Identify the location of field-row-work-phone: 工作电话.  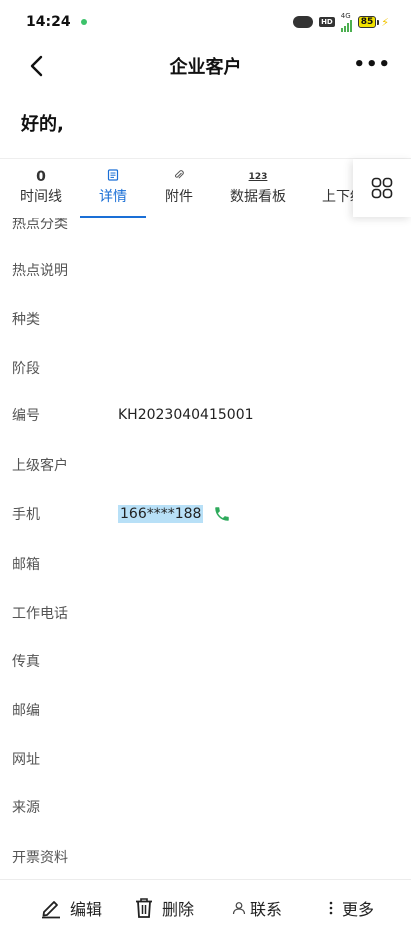
(205, 612).